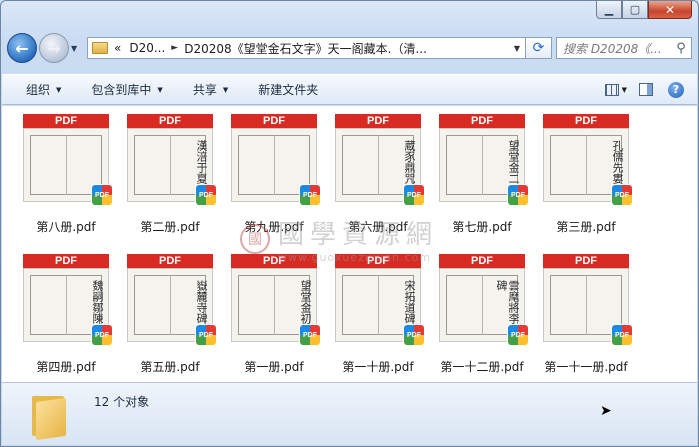  I want to click on file-item: PDF 孔儒先婁壽碑 PDF 第三册.pdf, so click(586, 174).